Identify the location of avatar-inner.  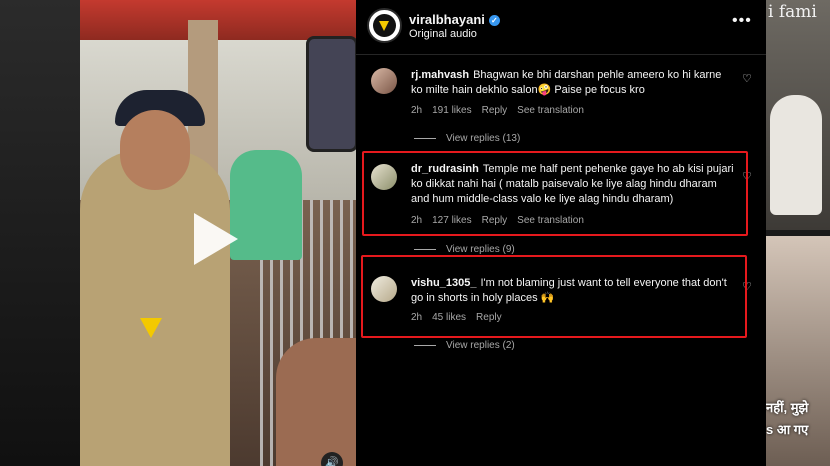
(384, 25).